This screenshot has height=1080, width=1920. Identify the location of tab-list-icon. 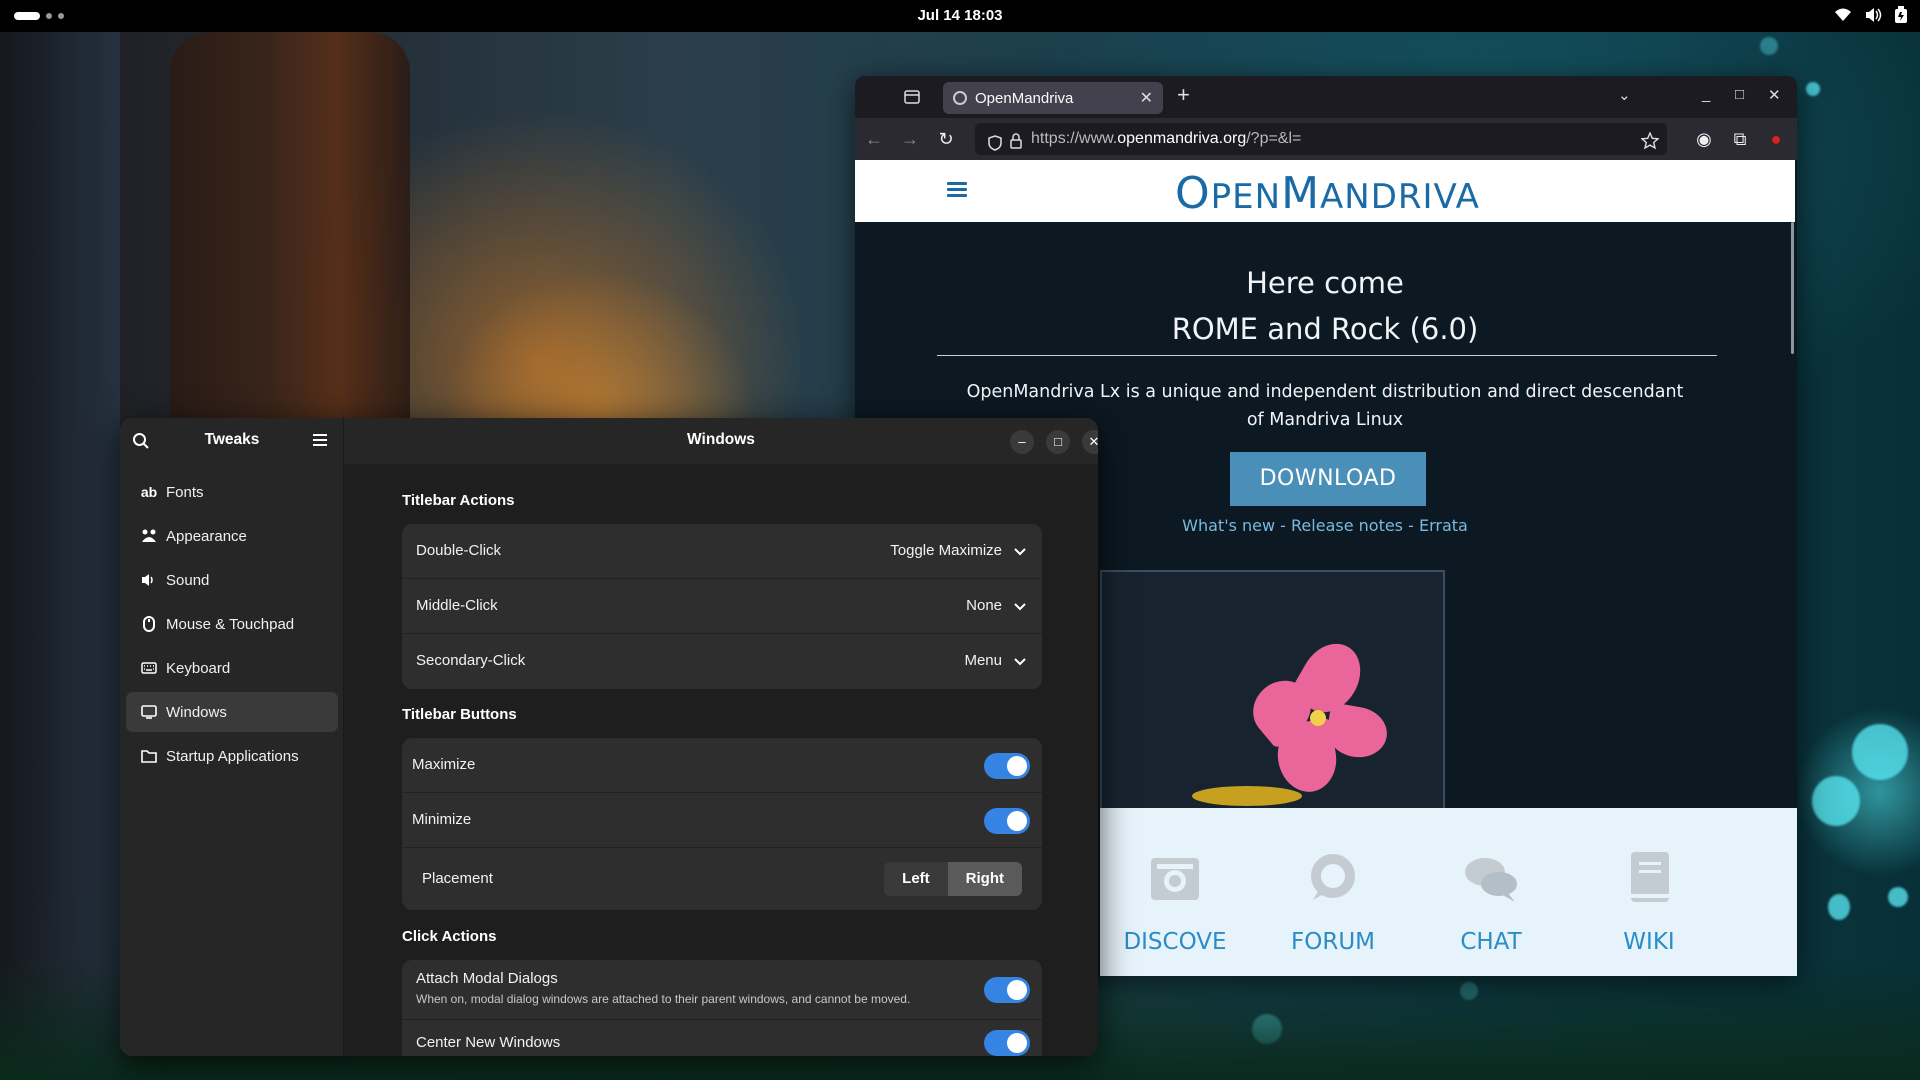
(912, 97).